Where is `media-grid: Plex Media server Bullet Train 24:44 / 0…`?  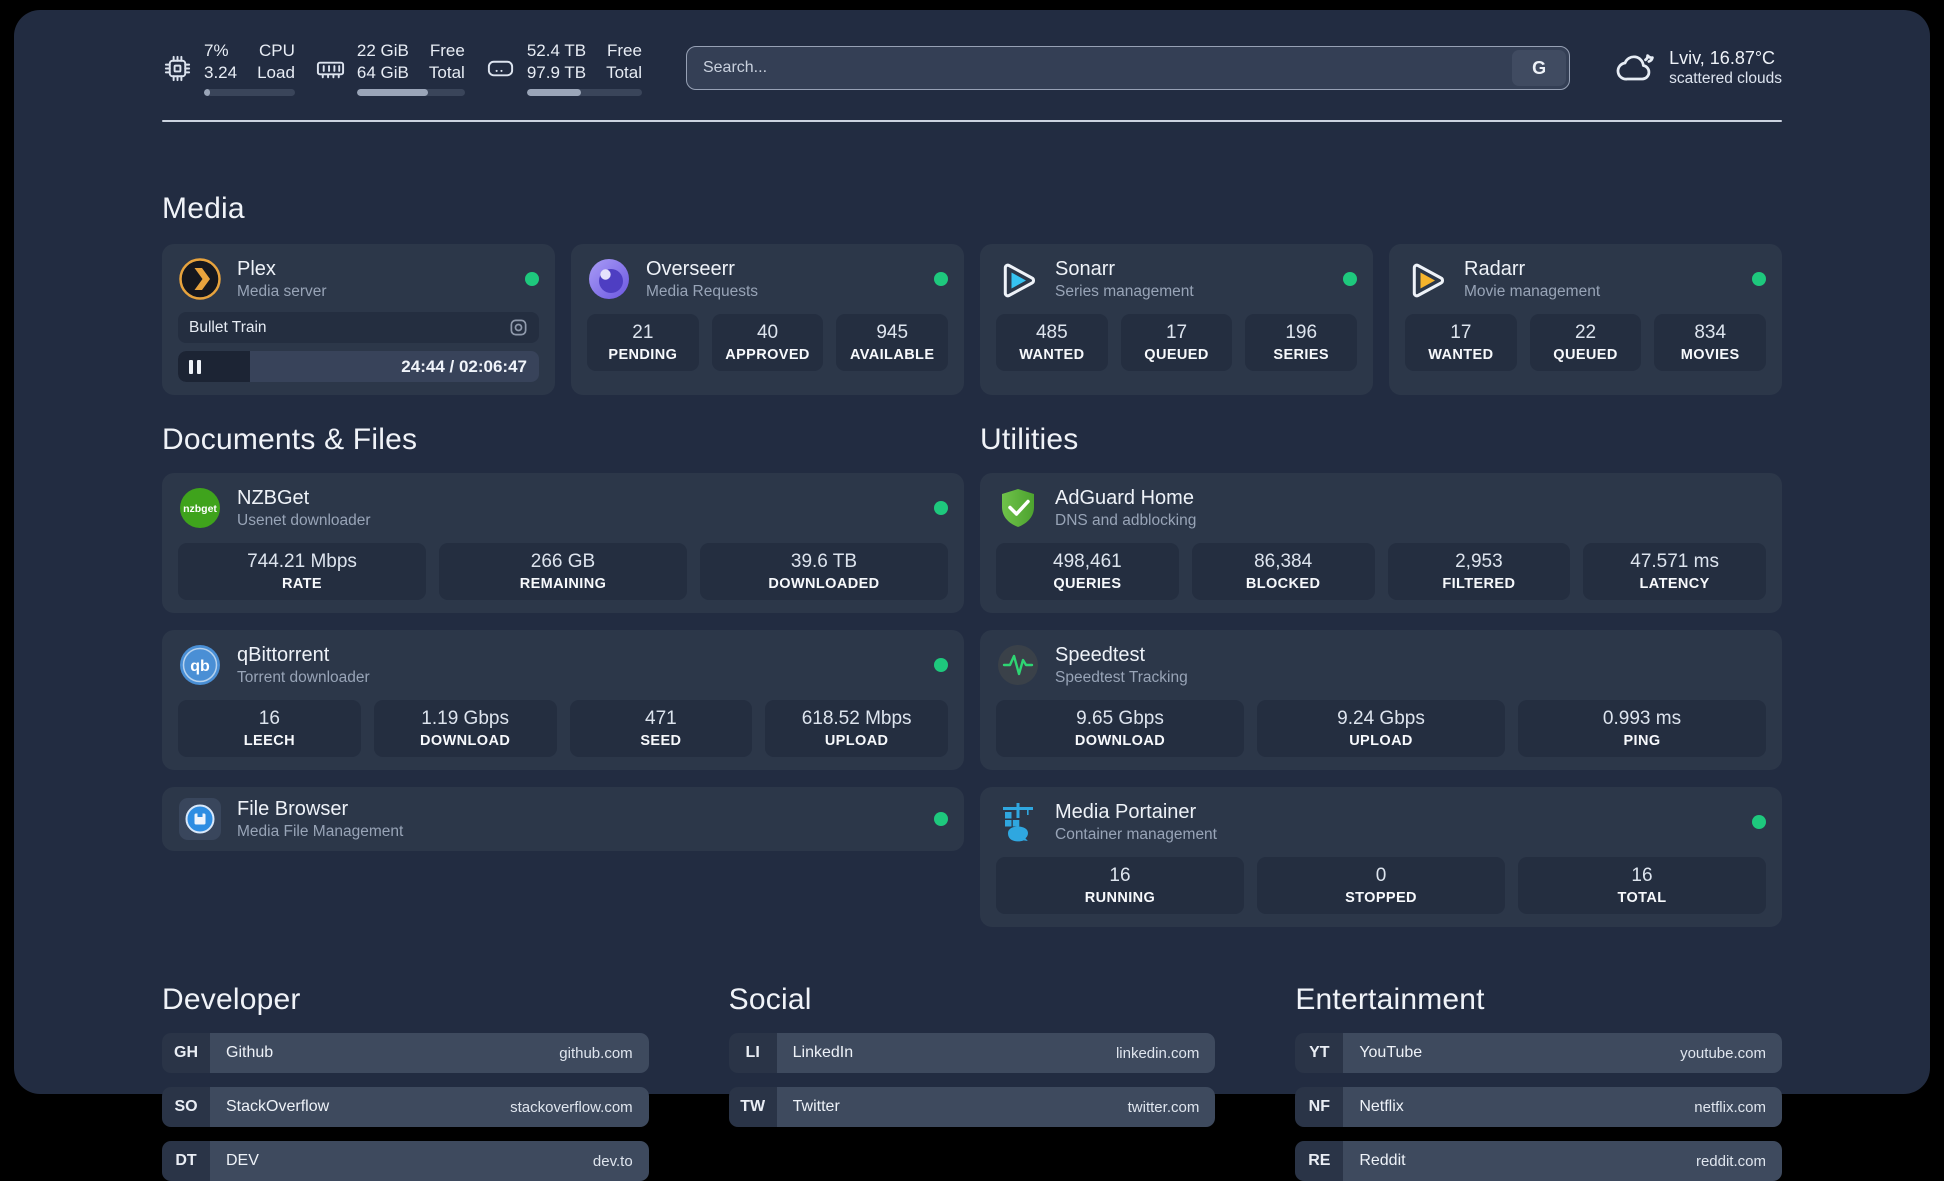
media-grid: Plex Media server Bullet Train 24:44 / 0… is located at coordinates (972, 319).